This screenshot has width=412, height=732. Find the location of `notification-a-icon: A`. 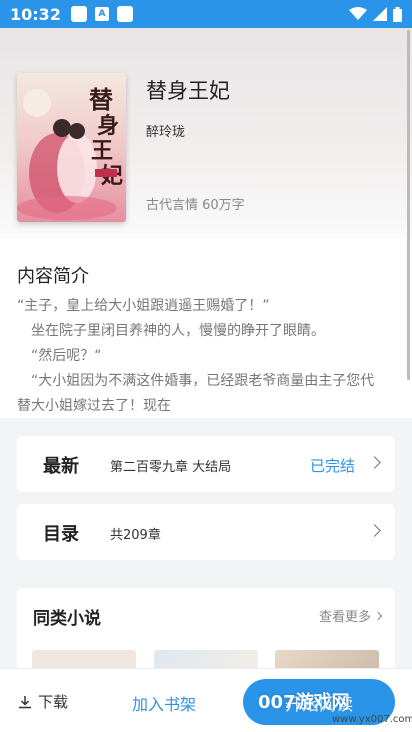

notification-a-icon: A is located at coordinates (101, 14).